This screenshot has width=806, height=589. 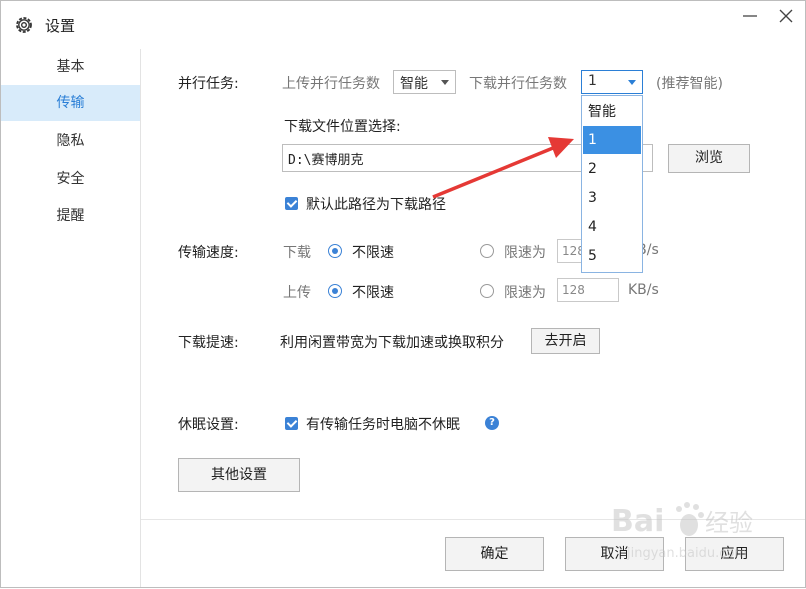 I want to click on svg-text: jingyan.baidu.com, so click(x=686, y=553).